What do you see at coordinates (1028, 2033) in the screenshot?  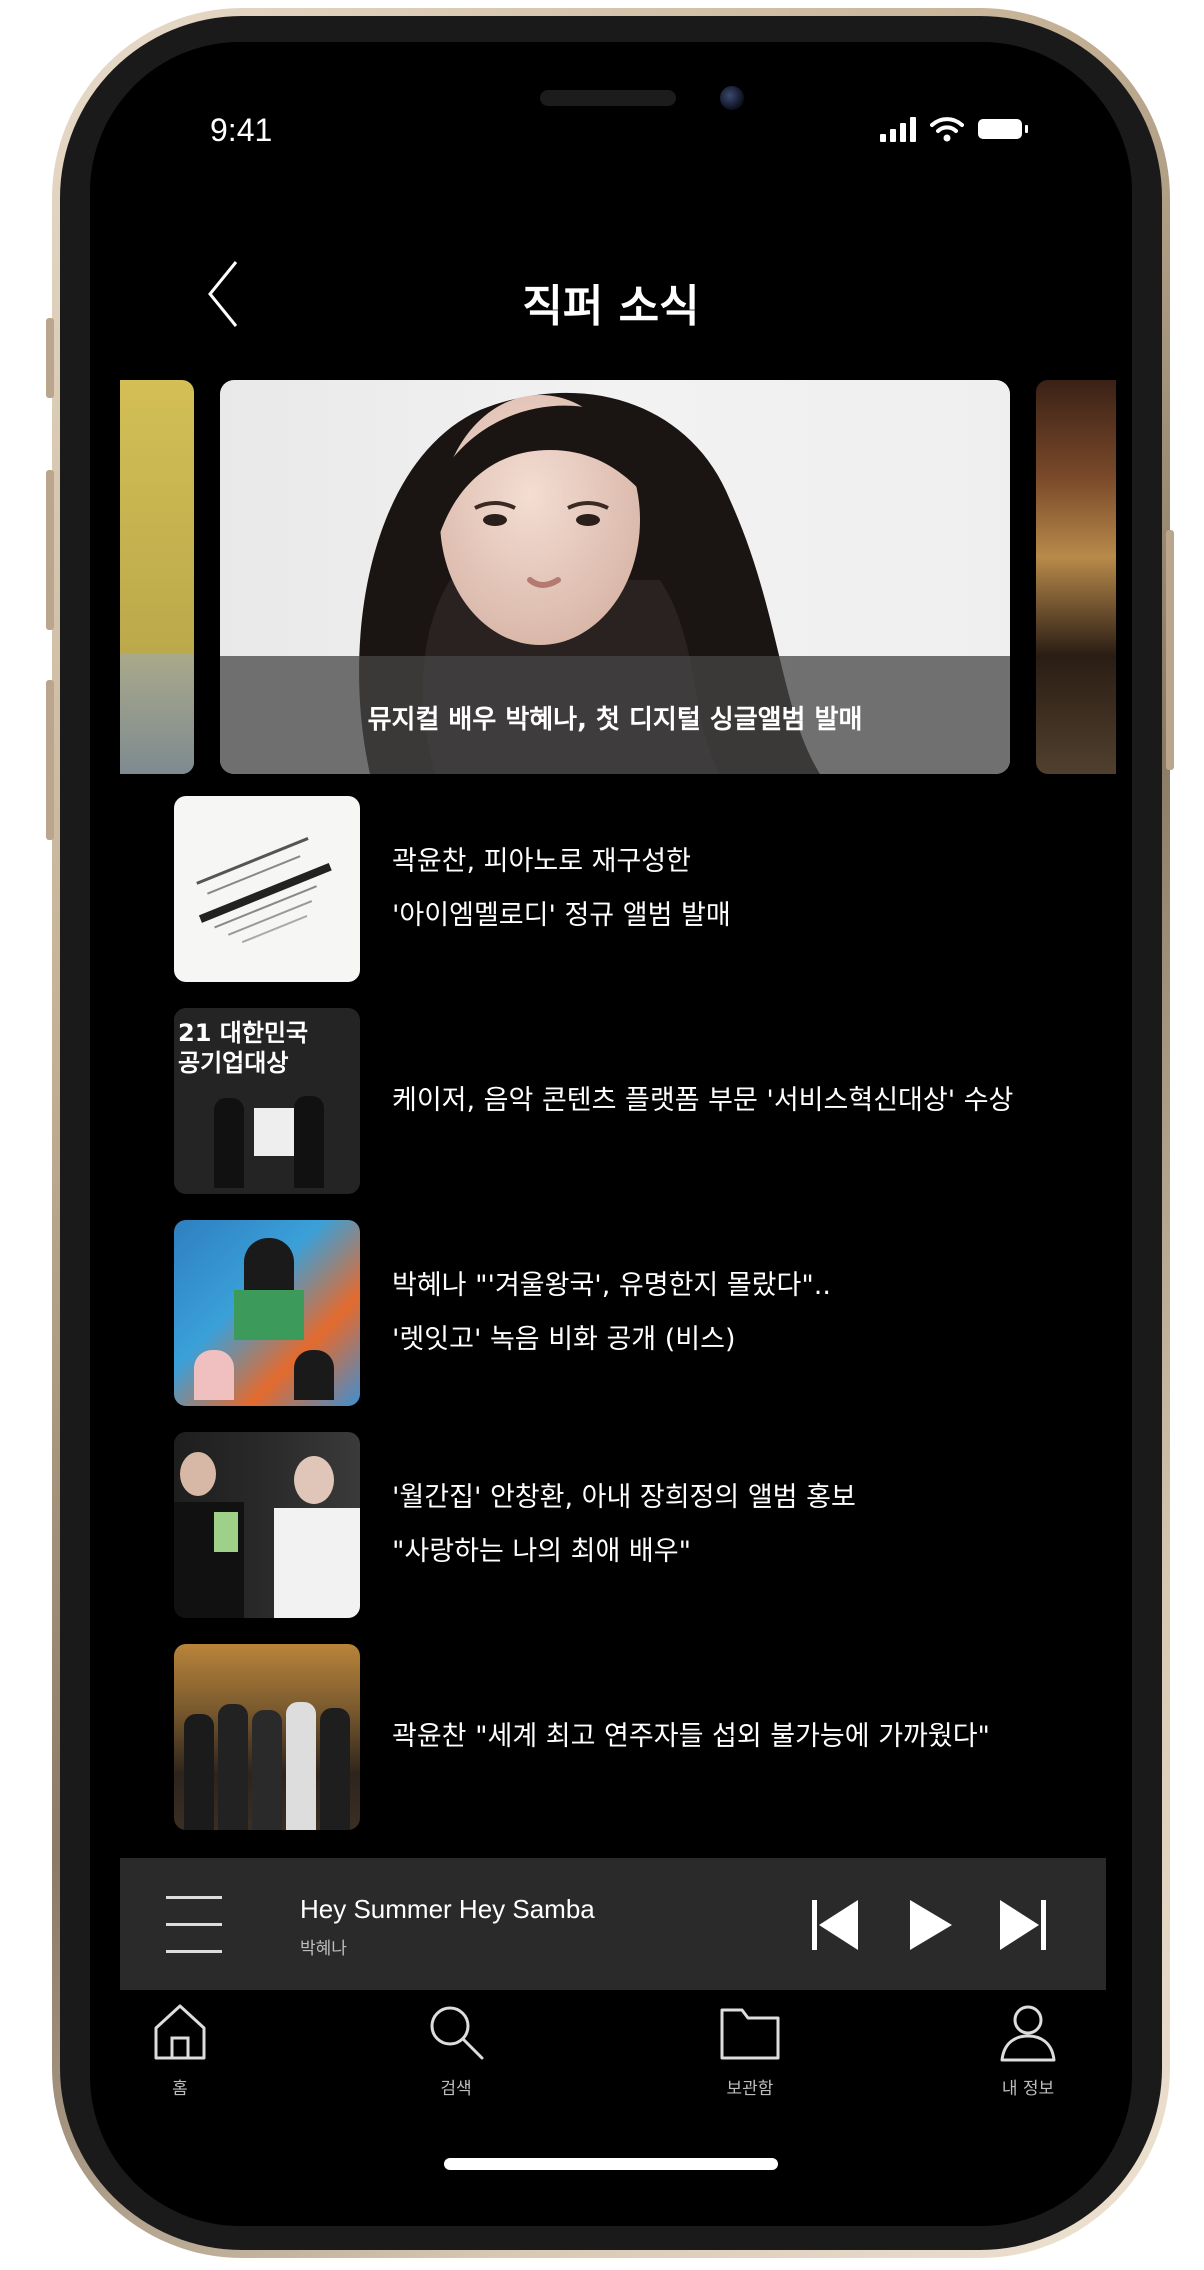 I see `user-icon` at bounding box center [1028, 2033].